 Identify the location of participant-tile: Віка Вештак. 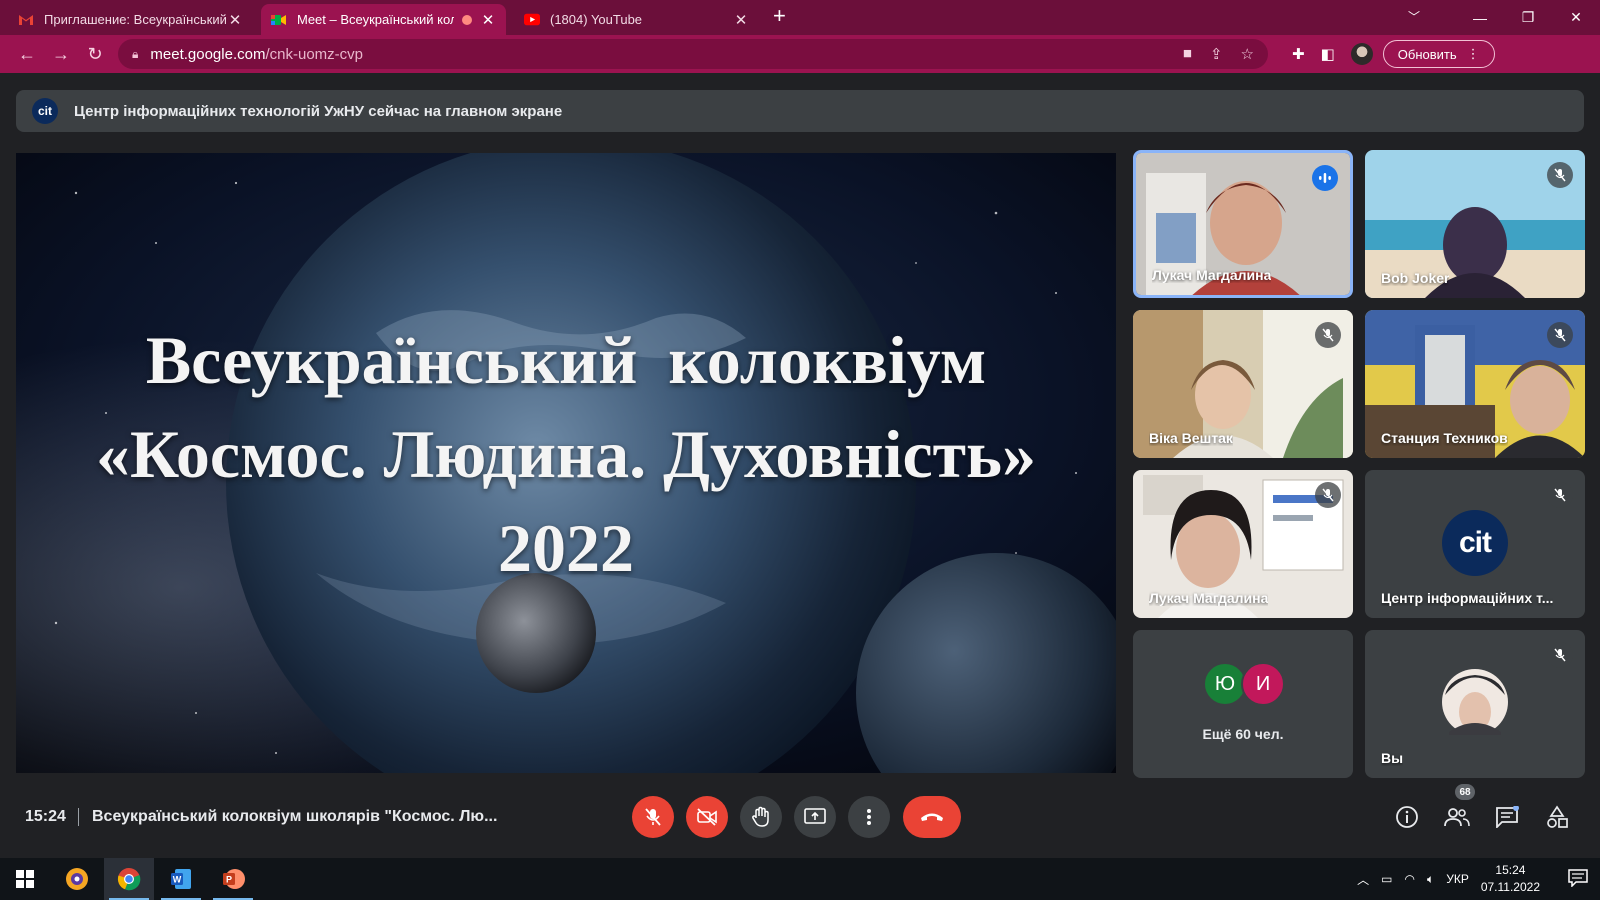
(1243, 384).